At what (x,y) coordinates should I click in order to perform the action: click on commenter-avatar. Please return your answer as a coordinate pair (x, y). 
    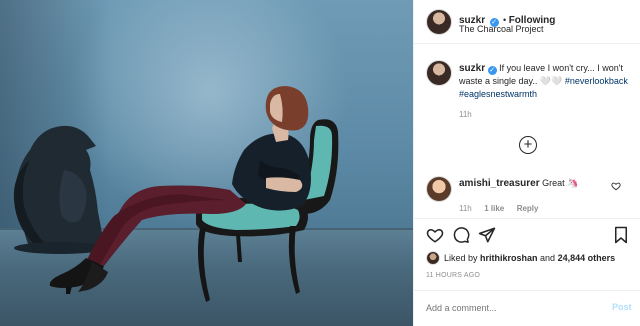
    Looking at the image, I should click on (439, 189).